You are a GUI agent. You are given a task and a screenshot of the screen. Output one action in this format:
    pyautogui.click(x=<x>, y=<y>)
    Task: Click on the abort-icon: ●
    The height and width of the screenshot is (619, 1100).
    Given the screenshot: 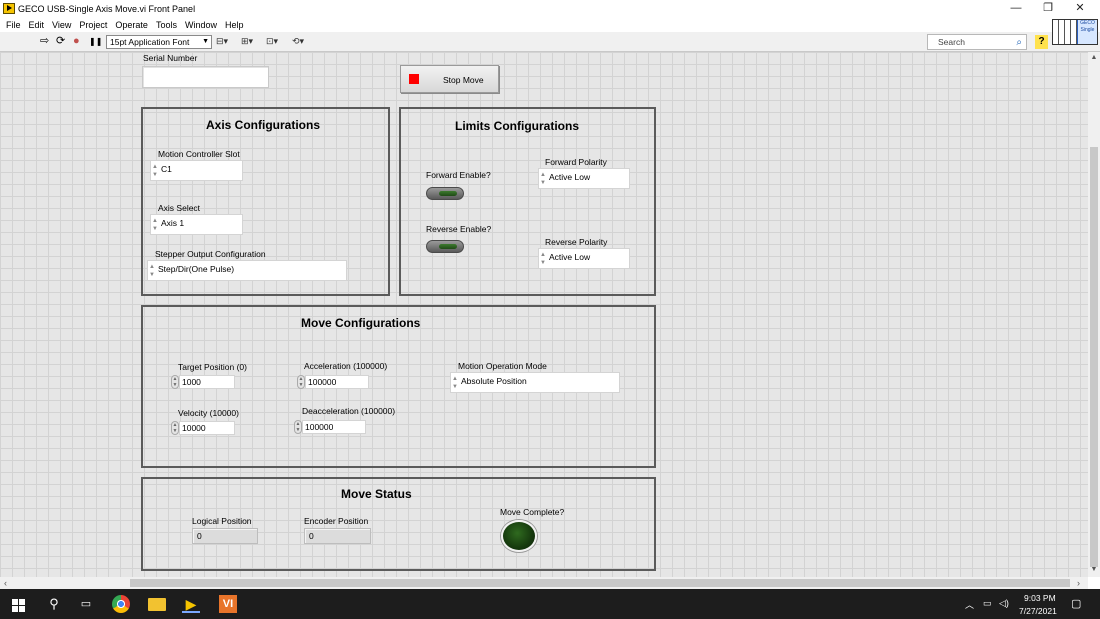 What is the action you would take?
    pyautogui.click(x=76, y=41)
    